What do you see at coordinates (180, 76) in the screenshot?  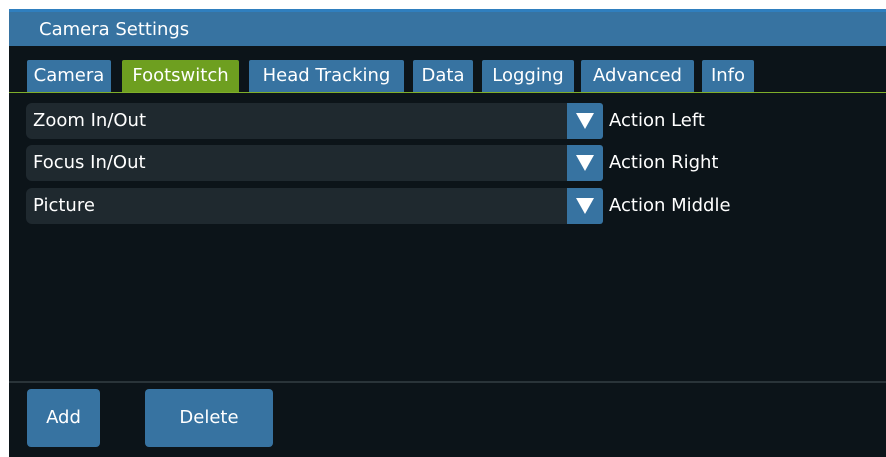 I see `tab-footswitch: Footswitch` at bounding box center [180, 76].